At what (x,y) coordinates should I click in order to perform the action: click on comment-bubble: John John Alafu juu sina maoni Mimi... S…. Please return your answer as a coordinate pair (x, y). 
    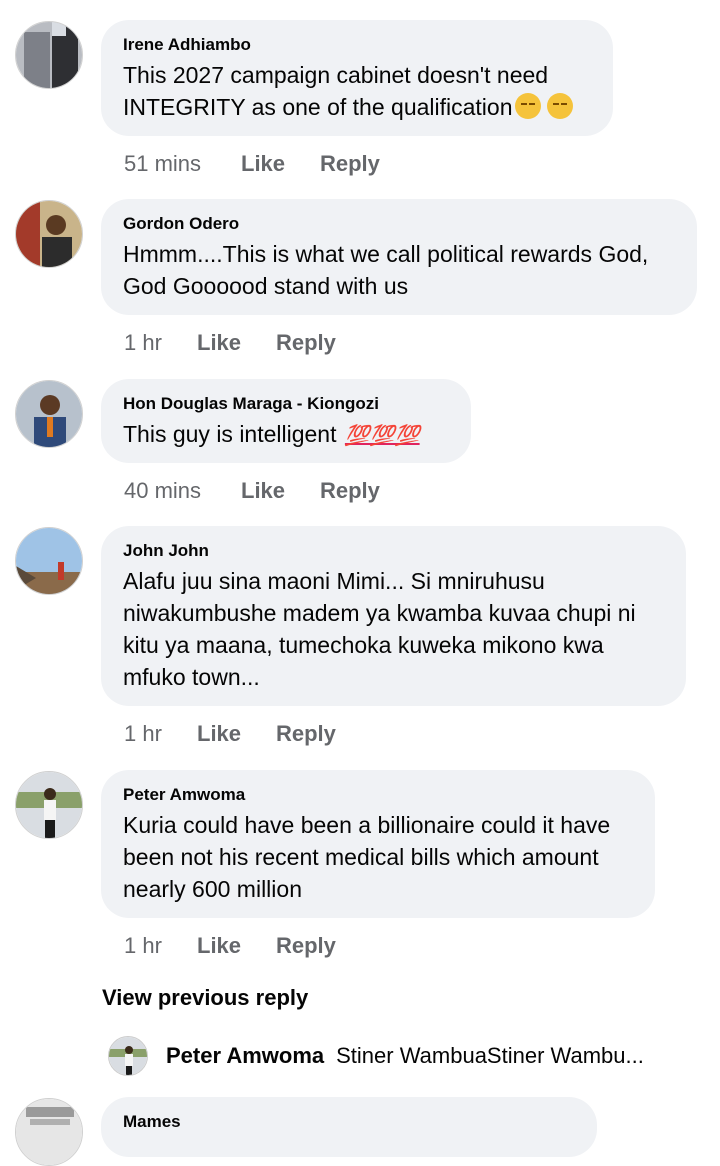
    Looking at the image, I should click on (393, 616).